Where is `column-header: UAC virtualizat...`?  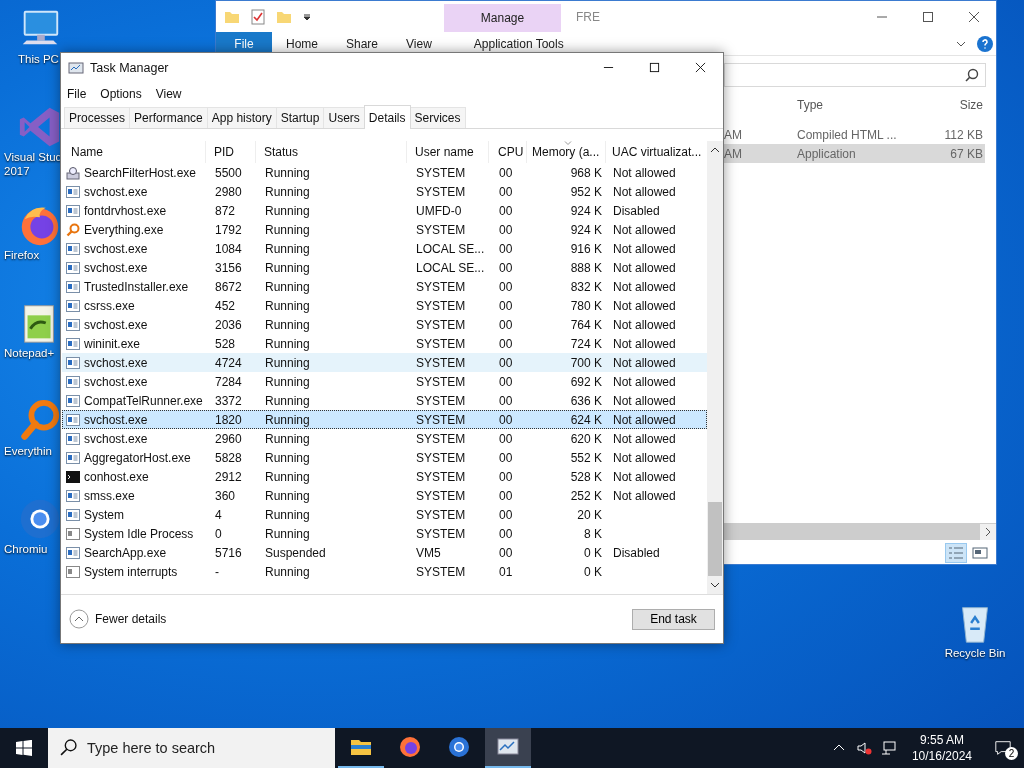 column-header: UAC virtualizat... is located at coordinates (655, 152).